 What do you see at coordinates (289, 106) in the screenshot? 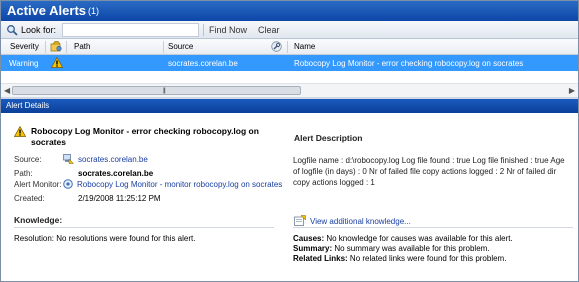
I see `details-header: Alert Details` at bounding box center [289, 106].